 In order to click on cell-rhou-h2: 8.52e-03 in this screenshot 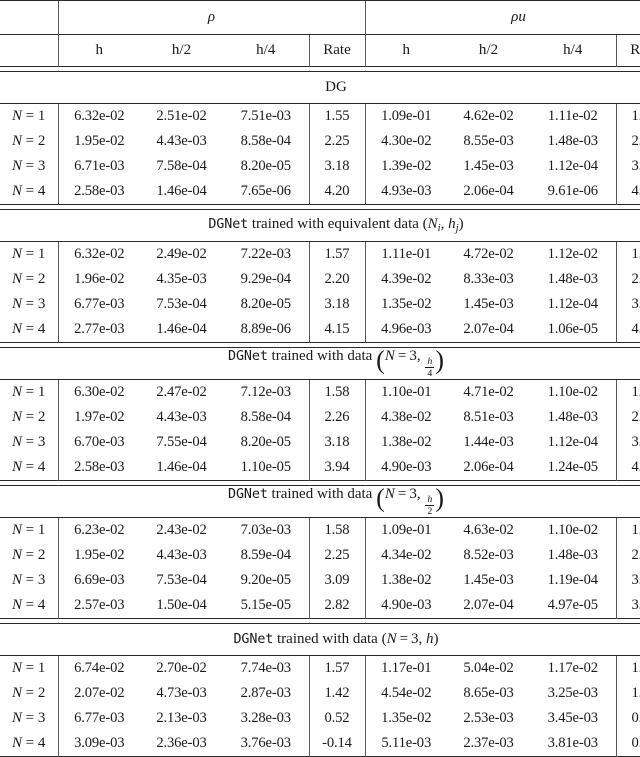, I will do `click(488, 555)`.